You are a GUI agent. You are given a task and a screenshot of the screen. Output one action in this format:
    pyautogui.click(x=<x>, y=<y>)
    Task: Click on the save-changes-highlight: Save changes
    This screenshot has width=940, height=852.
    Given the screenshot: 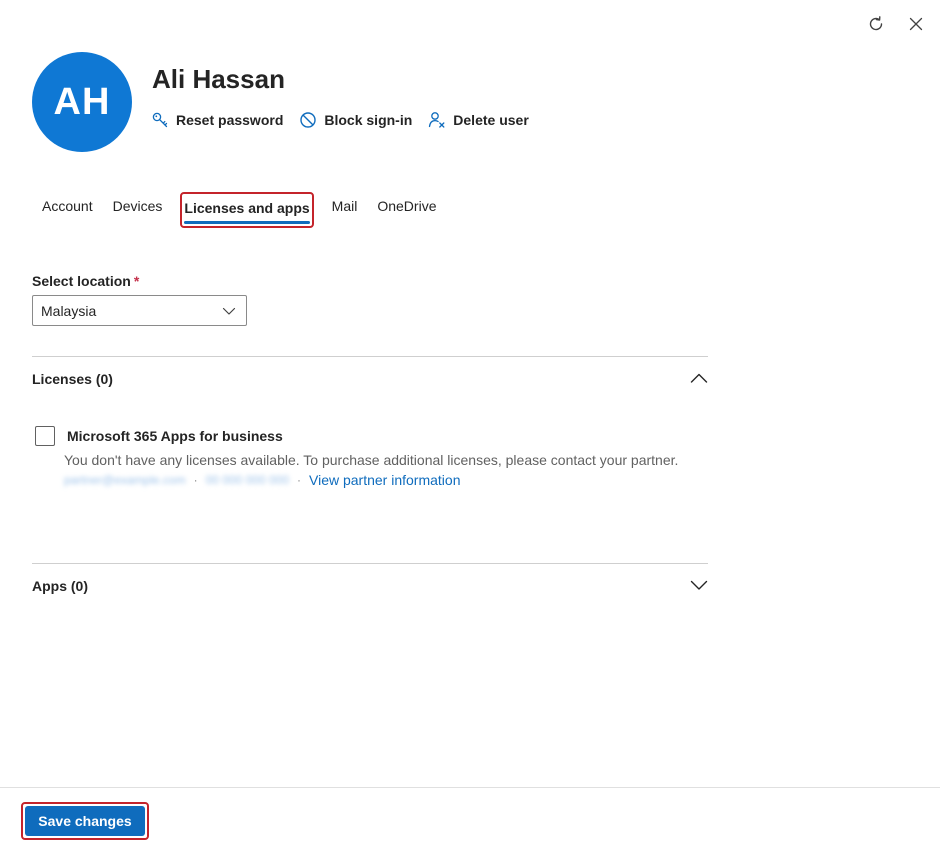 What is the action you would take?
    pyautogui.click(x=85, y=821)
    